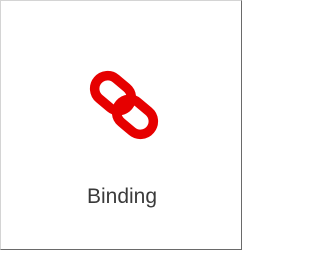 The width and height of the screenshot is (320, 253). Describe the element at coordinates (122, 196) in the screenshot. I see `tile-label: Binding` at that location.